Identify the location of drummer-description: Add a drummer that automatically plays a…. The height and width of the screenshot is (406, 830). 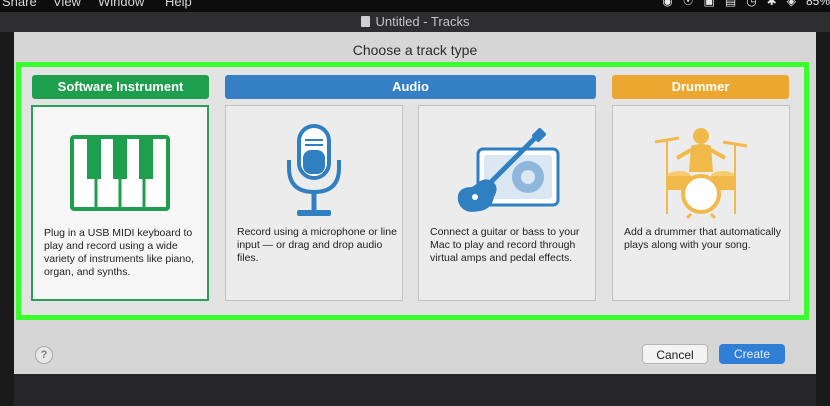
(702, 238).